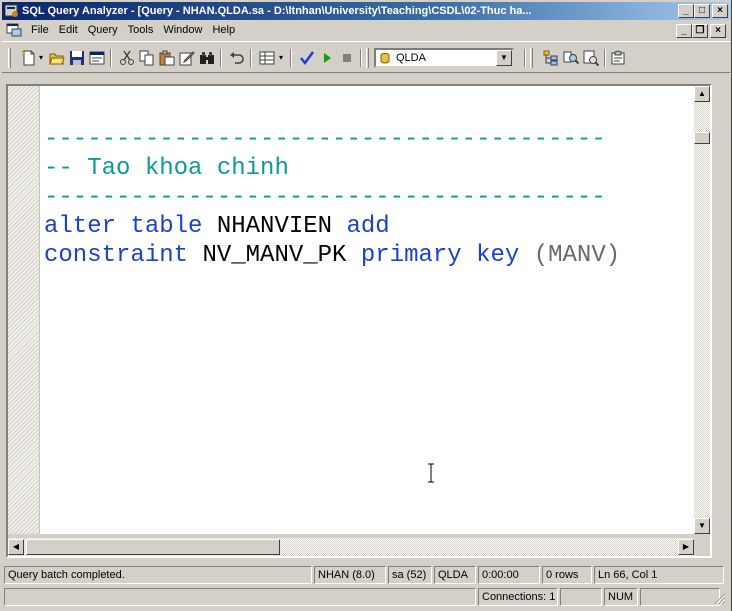 This screenshot has height=611, width=732. What do you see at coordinates (411, 58) in the screenshot?
I see `database-select-value: QLDA` at bounding box center [411, 58].